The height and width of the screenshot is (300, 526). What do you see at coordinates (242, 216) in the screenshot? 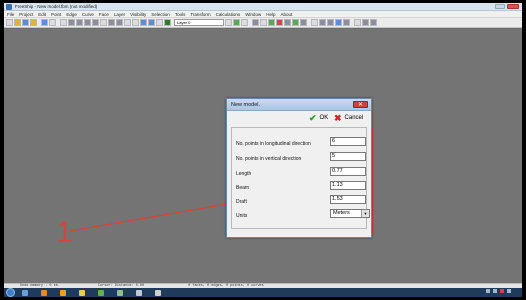
I see `units-label: Units` at bounding box center [242, 216].